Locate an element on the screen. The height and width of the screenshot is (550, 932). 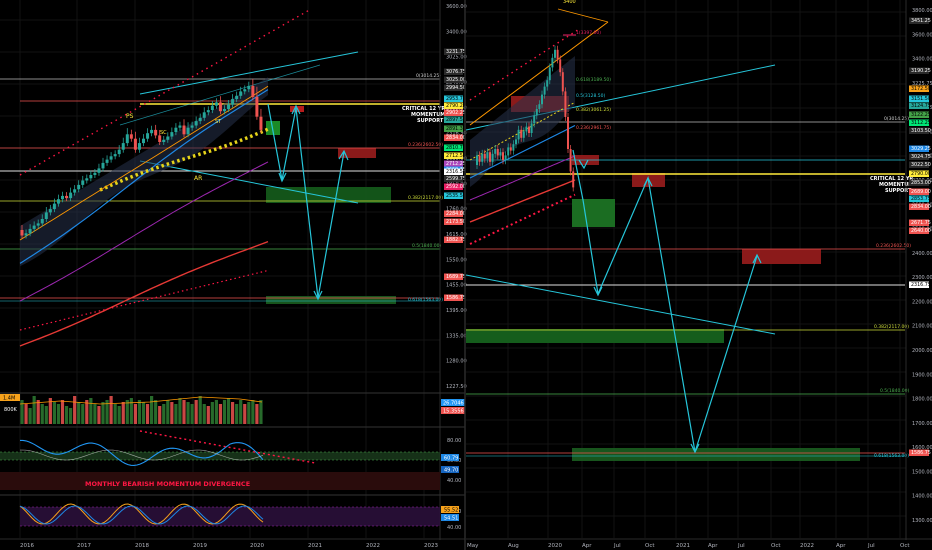
price-label: 2284.00 is located at coordinates (456, 214).